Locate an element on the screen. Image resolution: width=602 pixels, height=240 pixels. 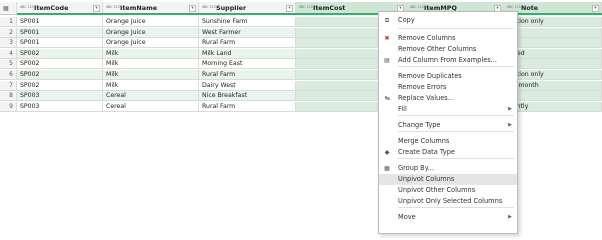
menu-item-label: Unpivot Only Selected Columns is located at coordinates (450, 201).